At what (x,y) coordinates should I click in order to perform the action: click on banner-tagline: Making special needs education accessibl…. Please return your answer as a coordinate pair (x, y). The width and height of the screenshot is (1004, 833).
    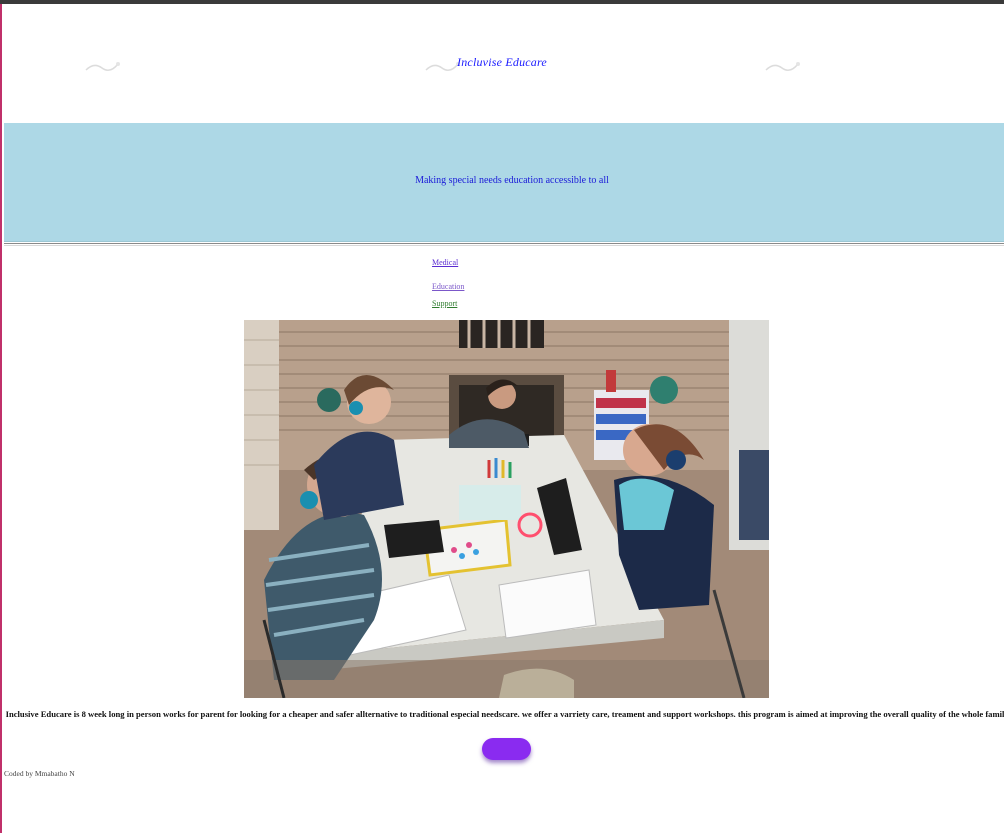
    Looking at the image, I should click on (512, 180).